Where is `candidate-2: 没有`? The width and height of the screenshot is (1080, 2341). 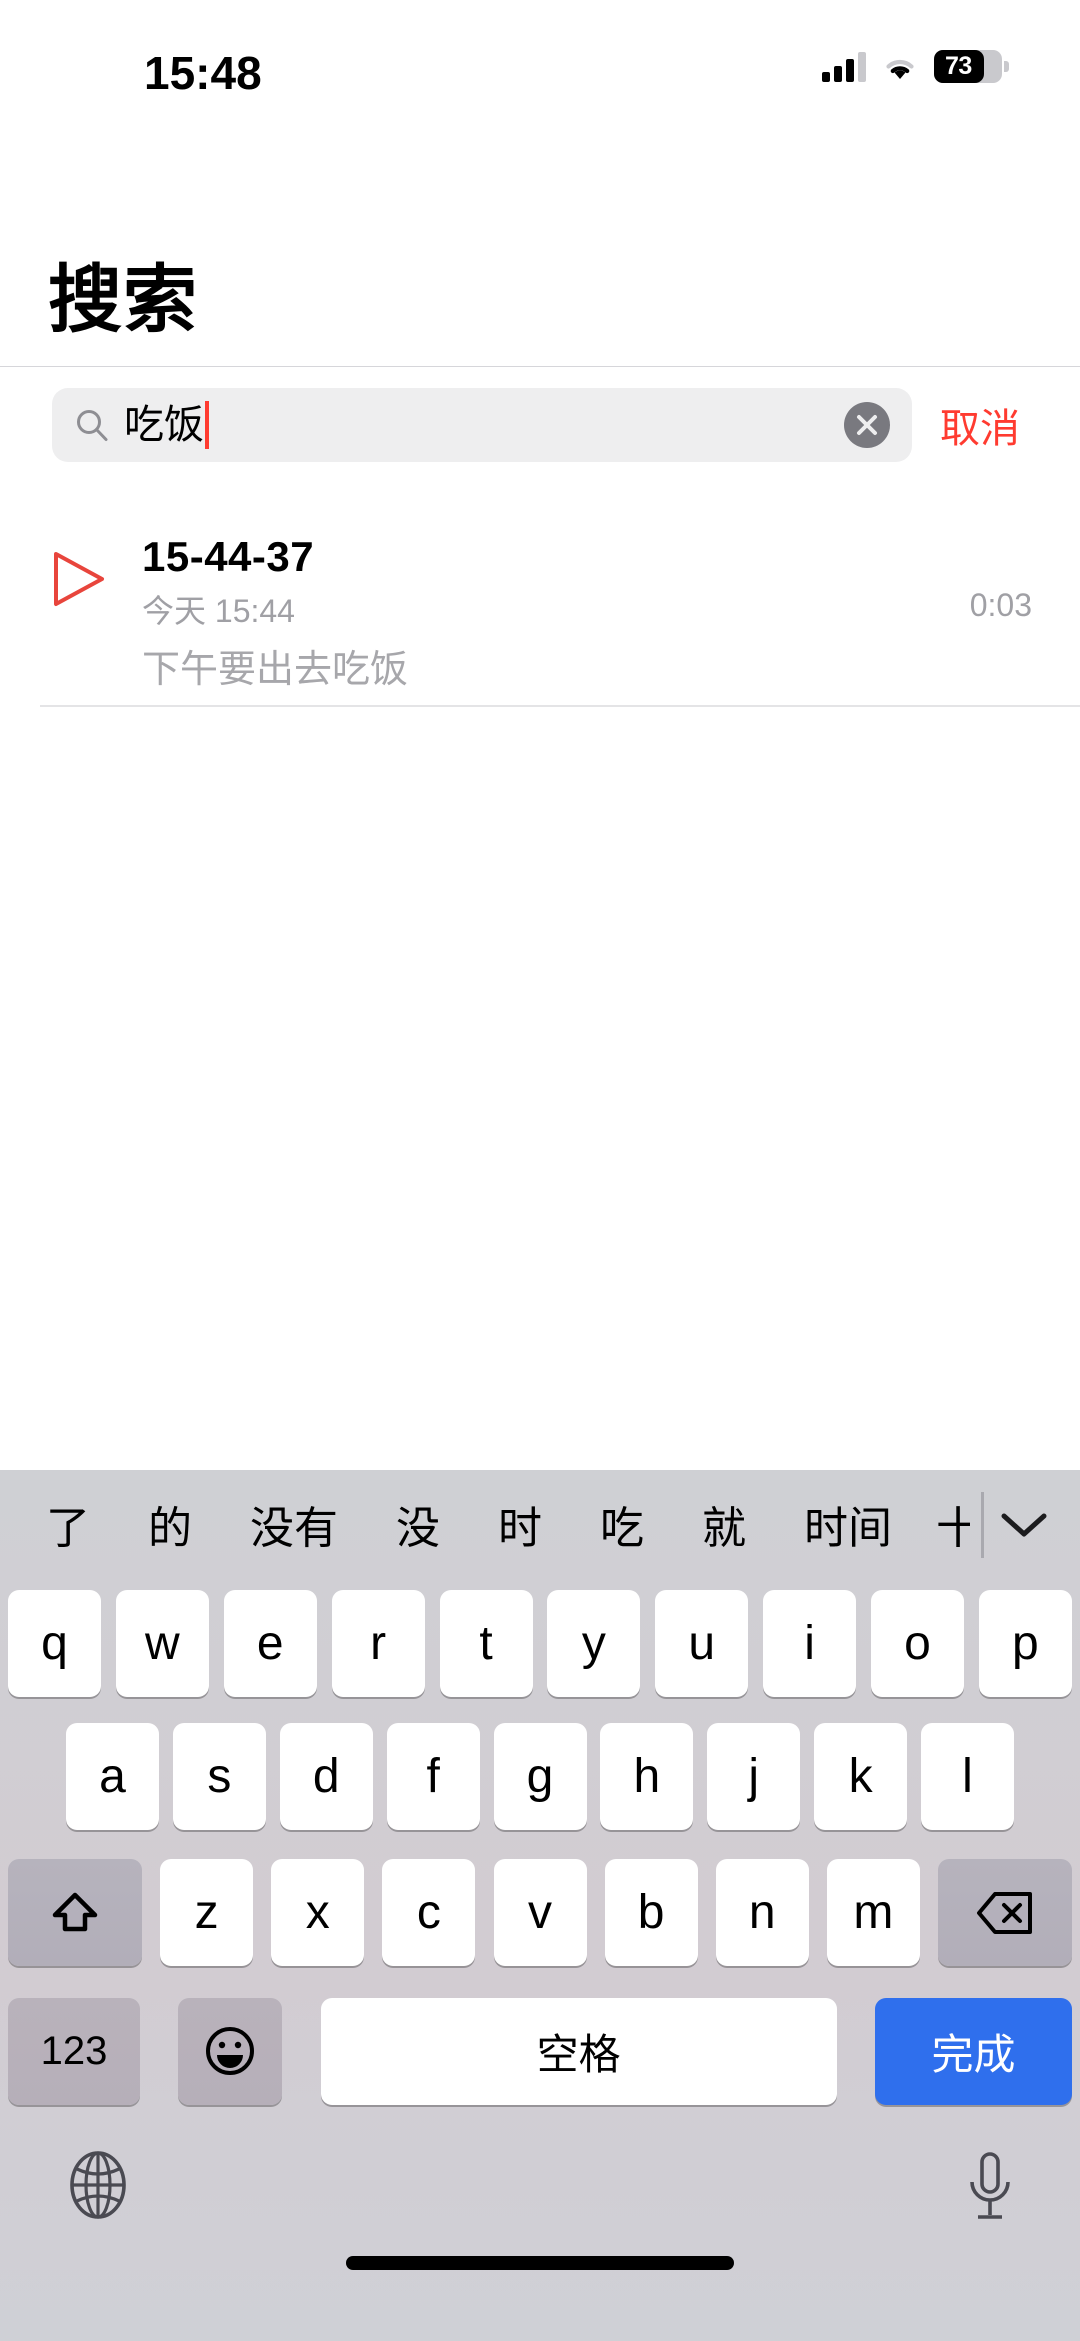
candidate-2: 没有 is located at coordinates (294, 1524).